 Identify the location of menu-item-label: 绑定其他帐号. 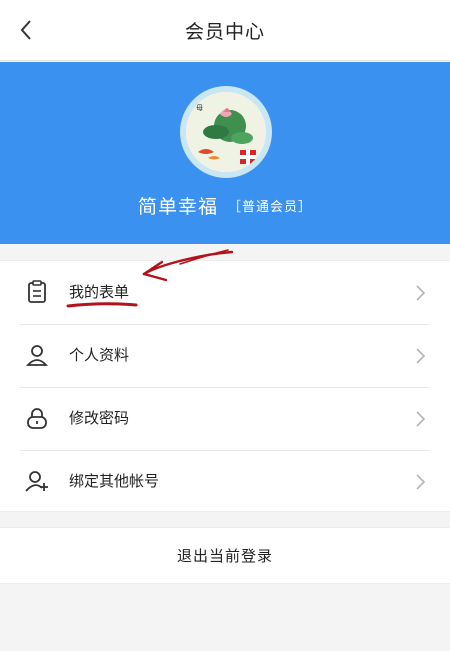
(114, 481).